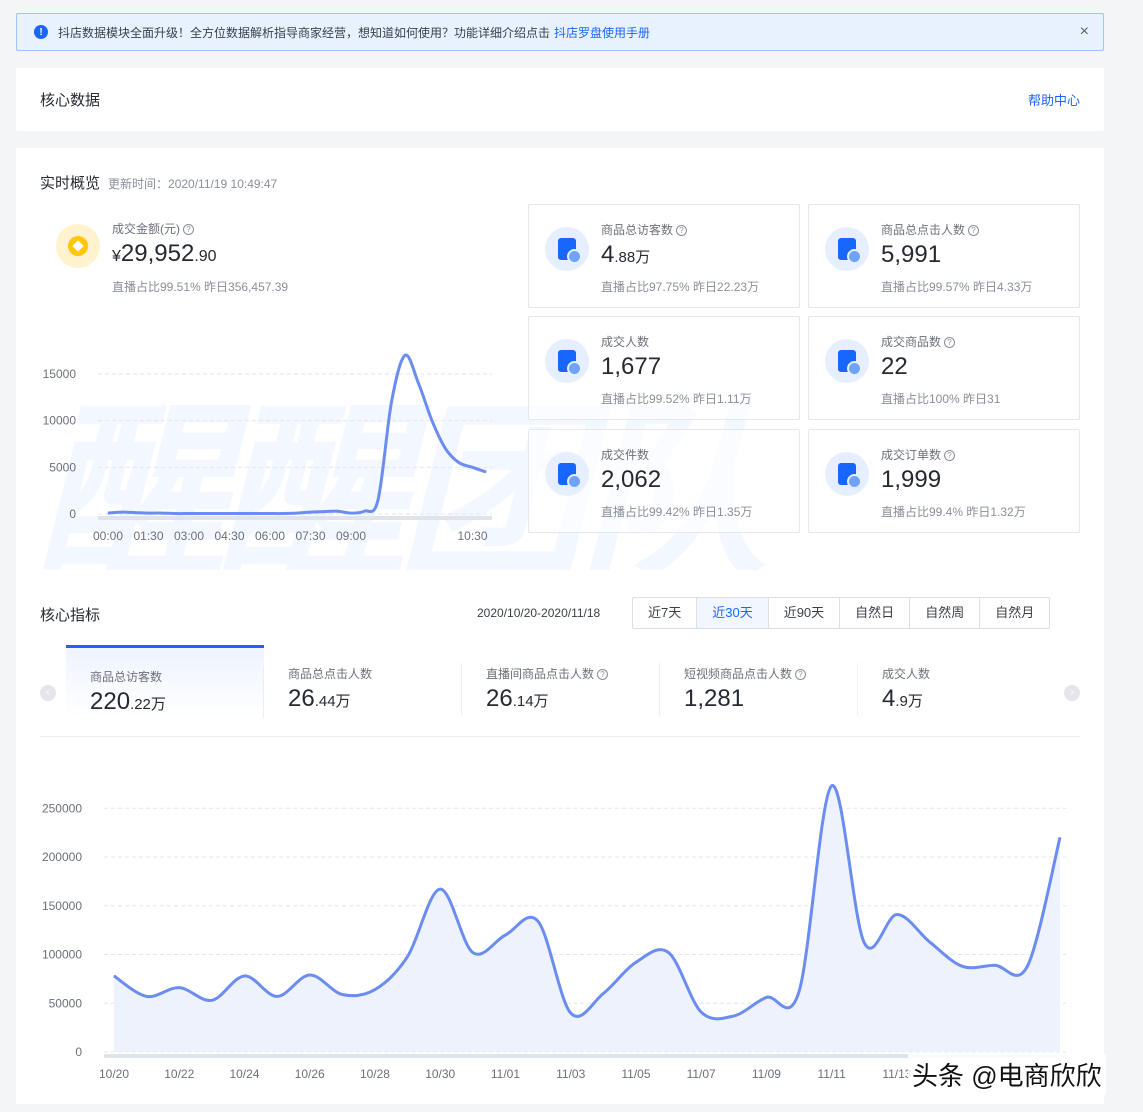 The width and height of the screenshot is (1143, 1112). Describe the element at coordinates (244, 1074) in the screenshot. I see `x-tick-label: 10/24` at that location.